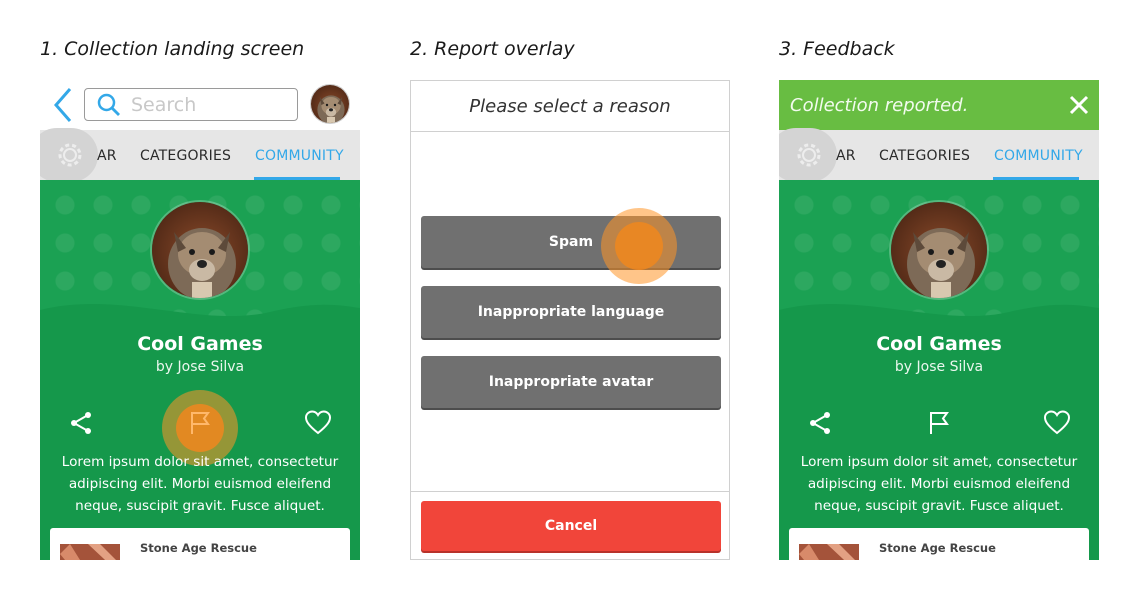 Image resolution: width=1140 pixels, height=601 pixels. I want to click on top-bar: Search, so click(200, 105).